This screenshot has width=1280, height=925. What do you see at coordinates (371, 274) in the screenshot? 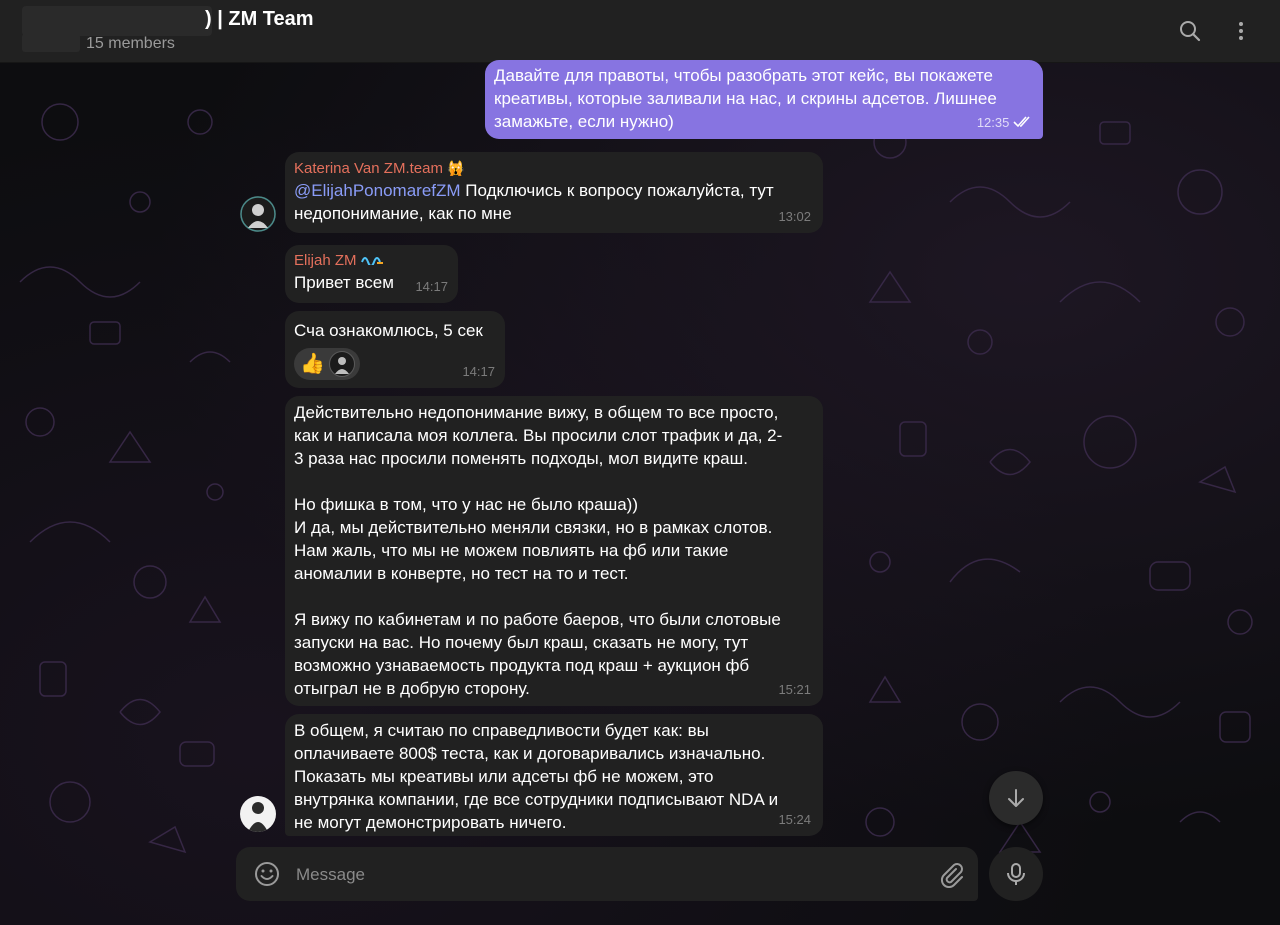
I see `message-incoming: Elijah ZM Привет всем 14:17` at bounding box center [371, 274].